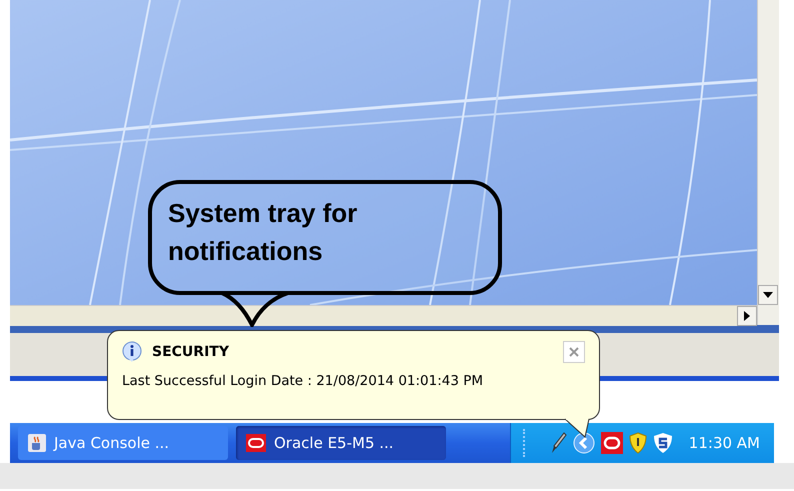 The height and width of the screenshot is (491, 794). What do you see at coordinates (383, 315) in the screenshot?
I see `horizontal-scrollbar` at bounding box center [383, 315].